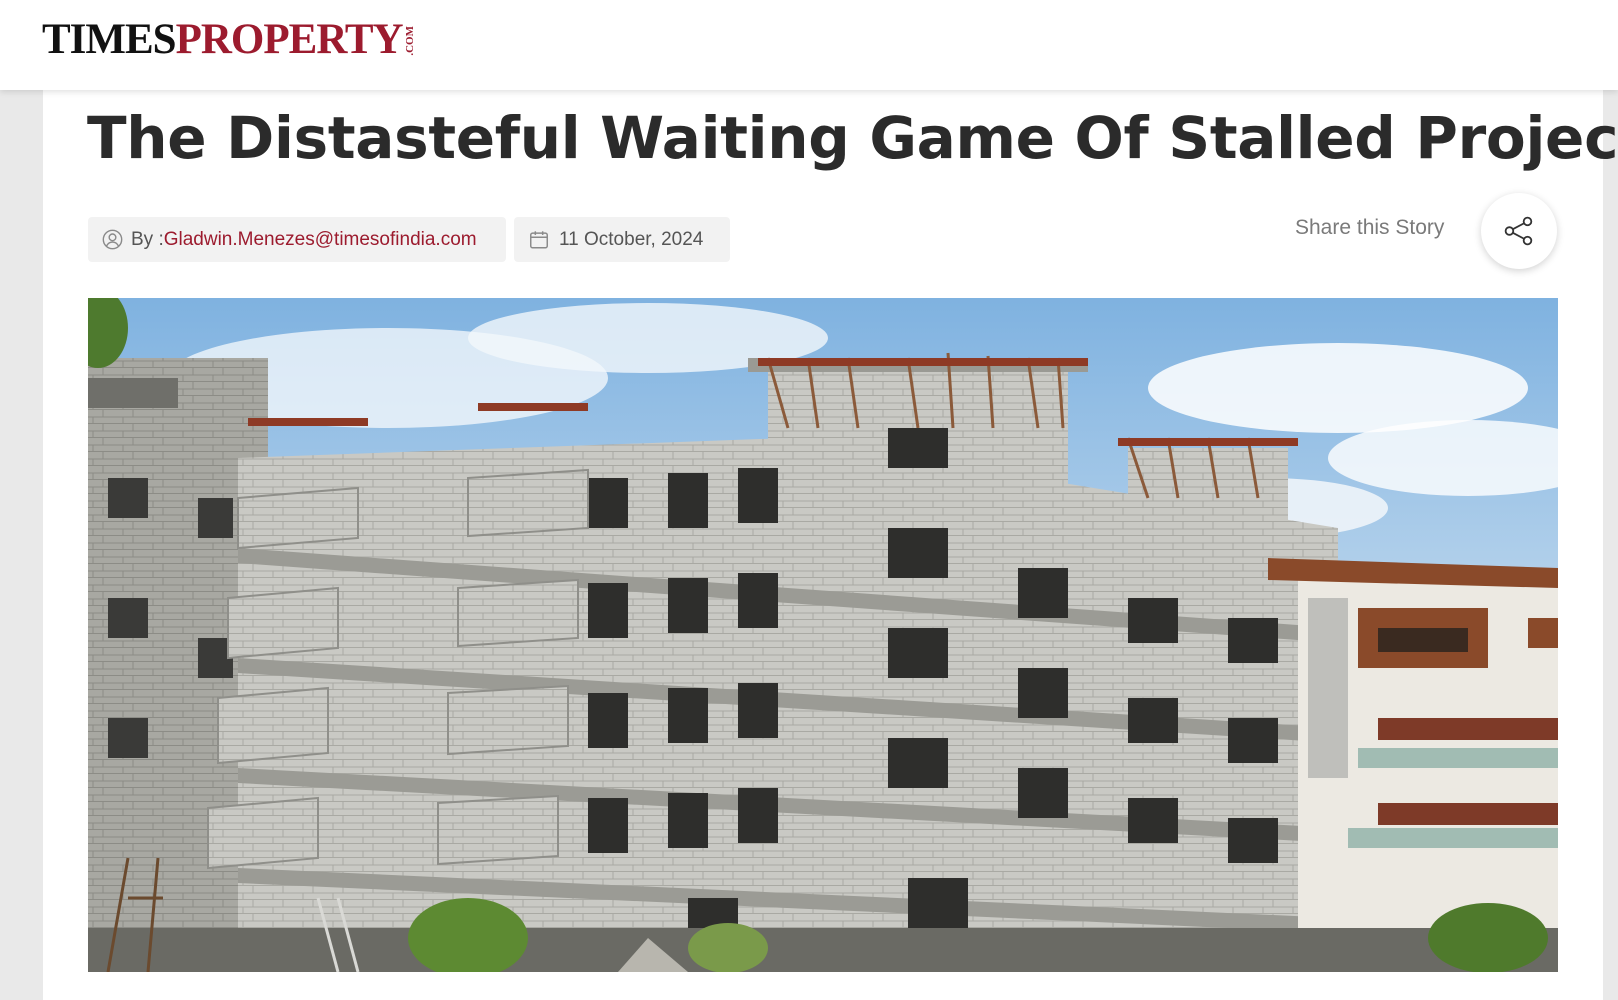 This screenshot has height=1000, width=1618. What do you see at coordinates (109, 39) in the screenshot?
I see `logo-times-text: TIMES` at bounding box center [109, 39].